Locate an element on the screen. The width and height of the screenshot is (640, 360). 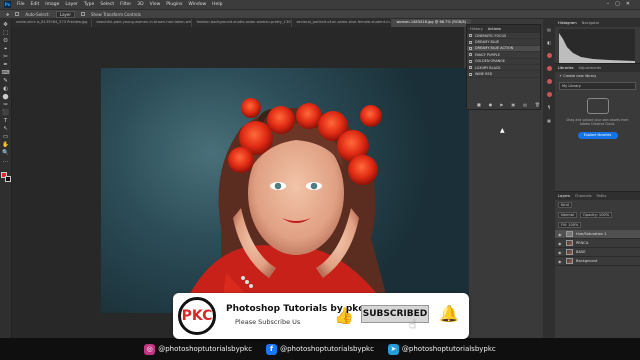
like-icon: 👍 is located at coordinates (344, 315).